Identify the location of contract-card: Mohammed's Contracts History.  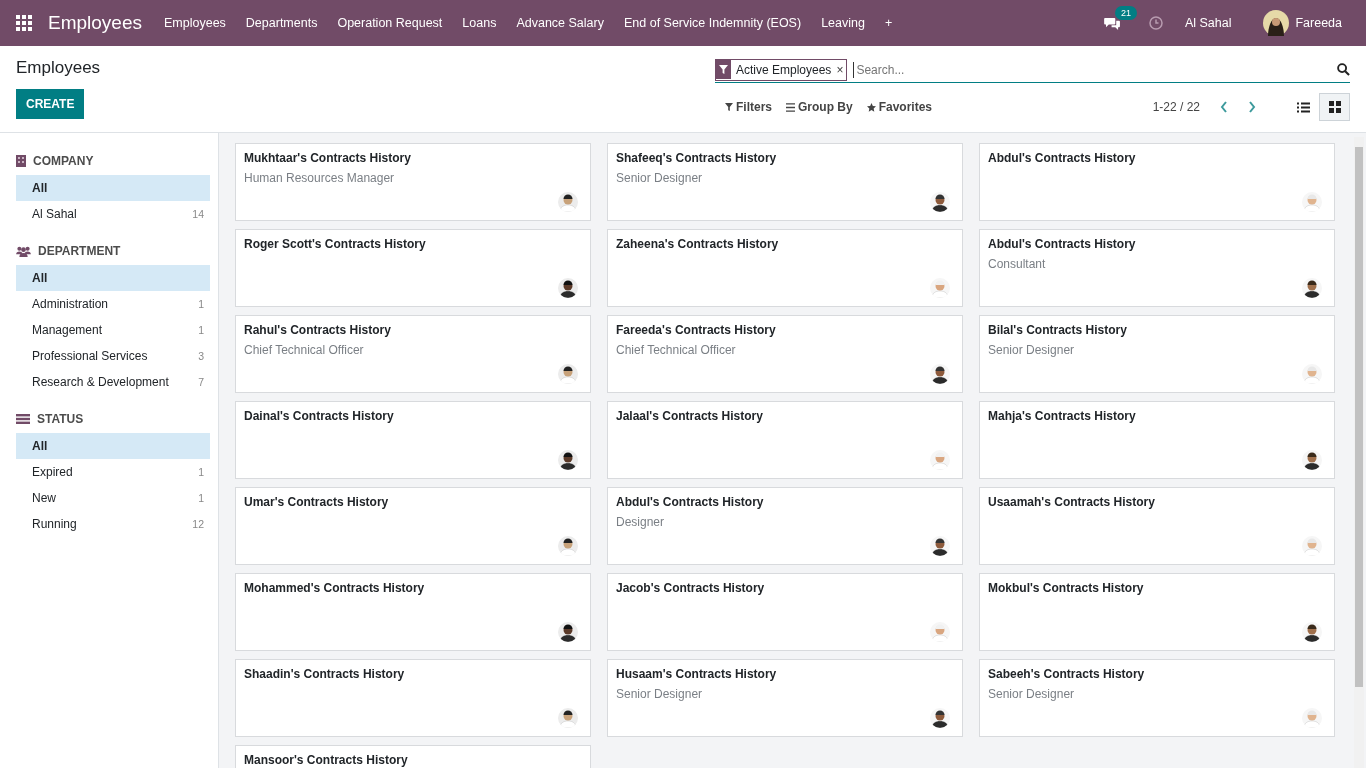
(413, 612).